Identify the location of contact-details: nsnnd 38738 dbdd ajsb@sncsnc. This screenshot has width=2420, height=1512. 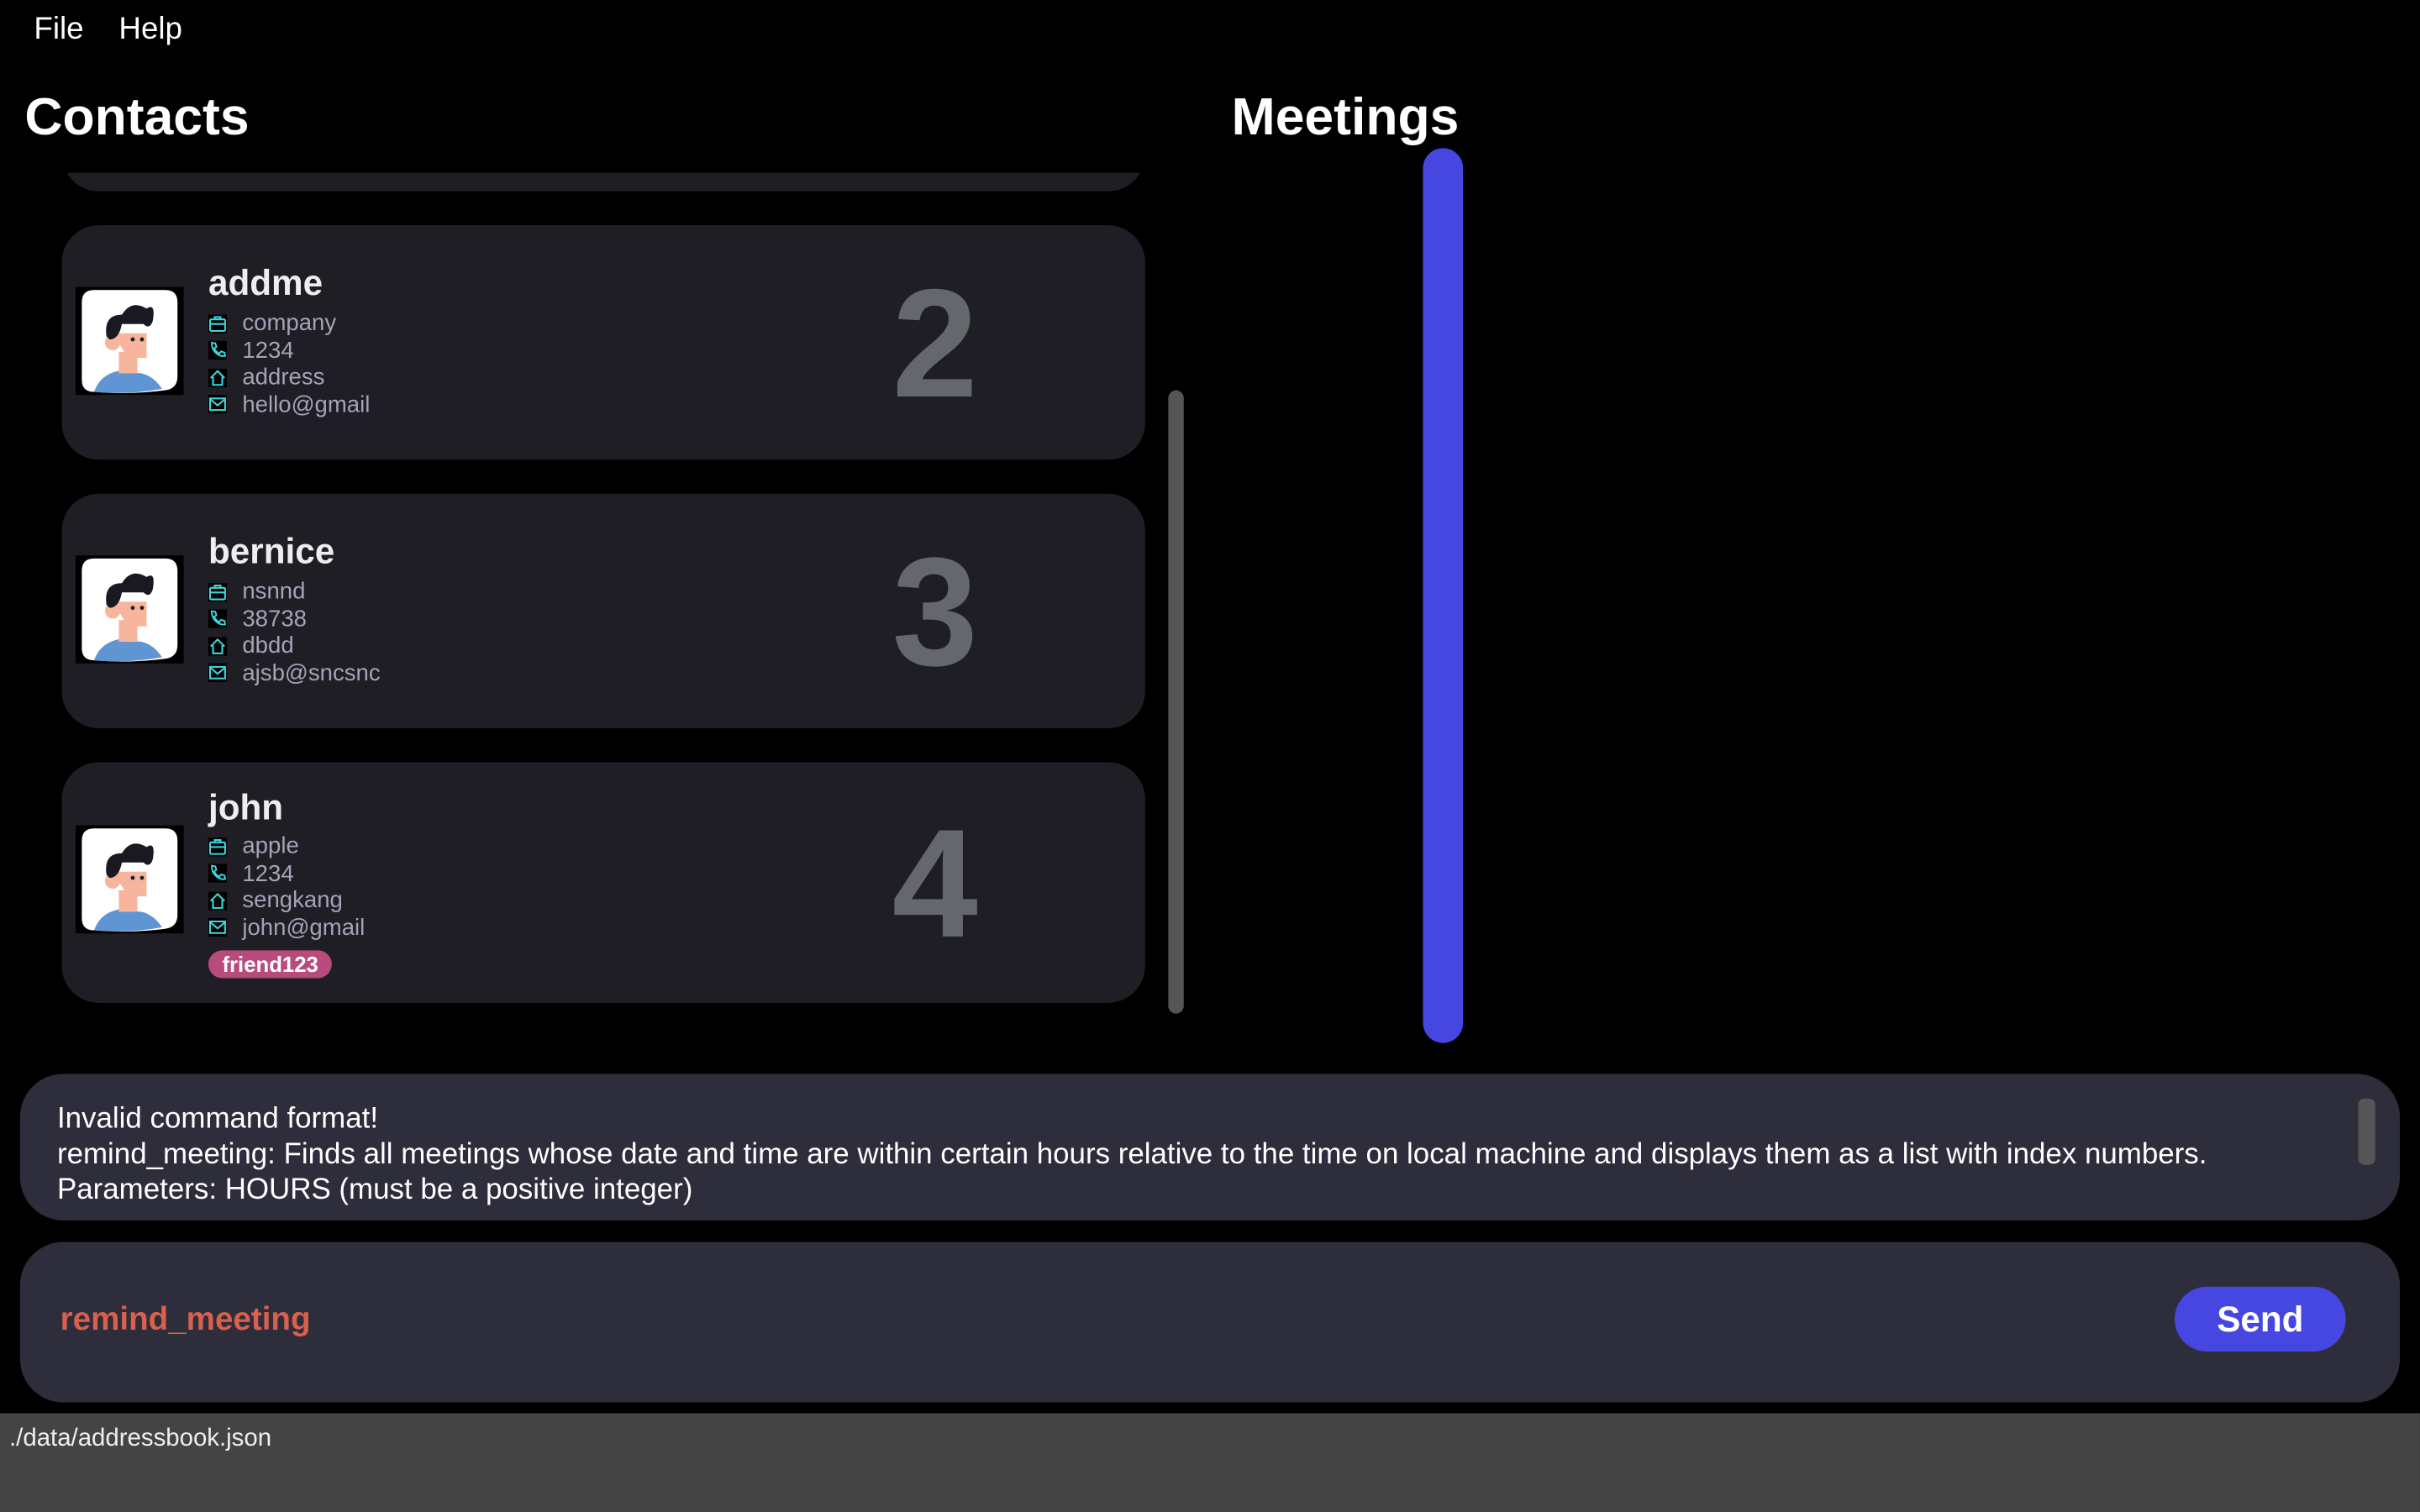
(294, 633).